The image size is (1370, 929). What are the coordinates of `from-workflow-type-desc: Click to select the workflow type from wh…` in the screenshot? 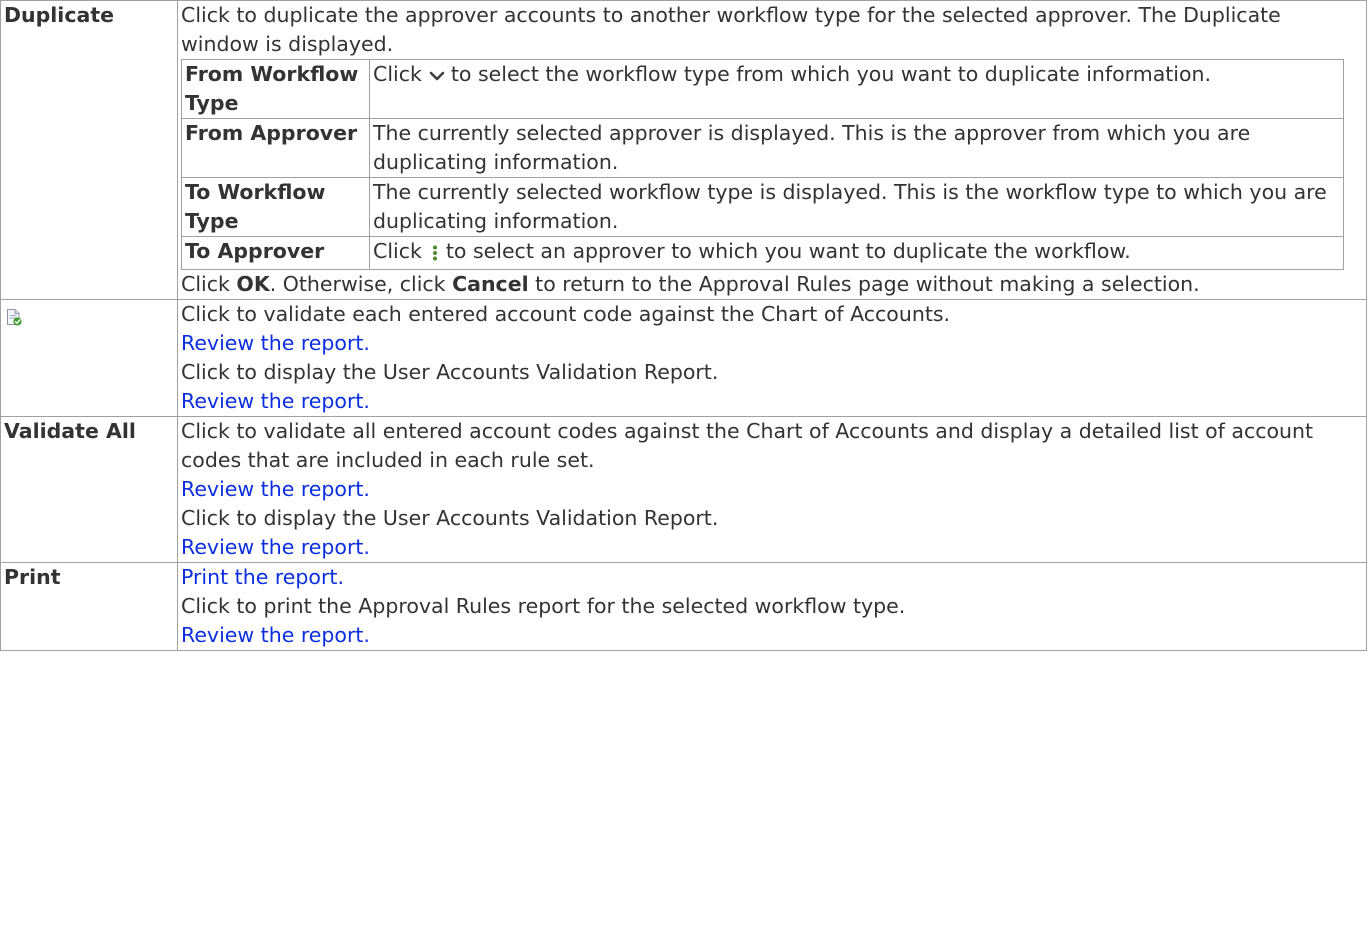 It's located at (856, 89).